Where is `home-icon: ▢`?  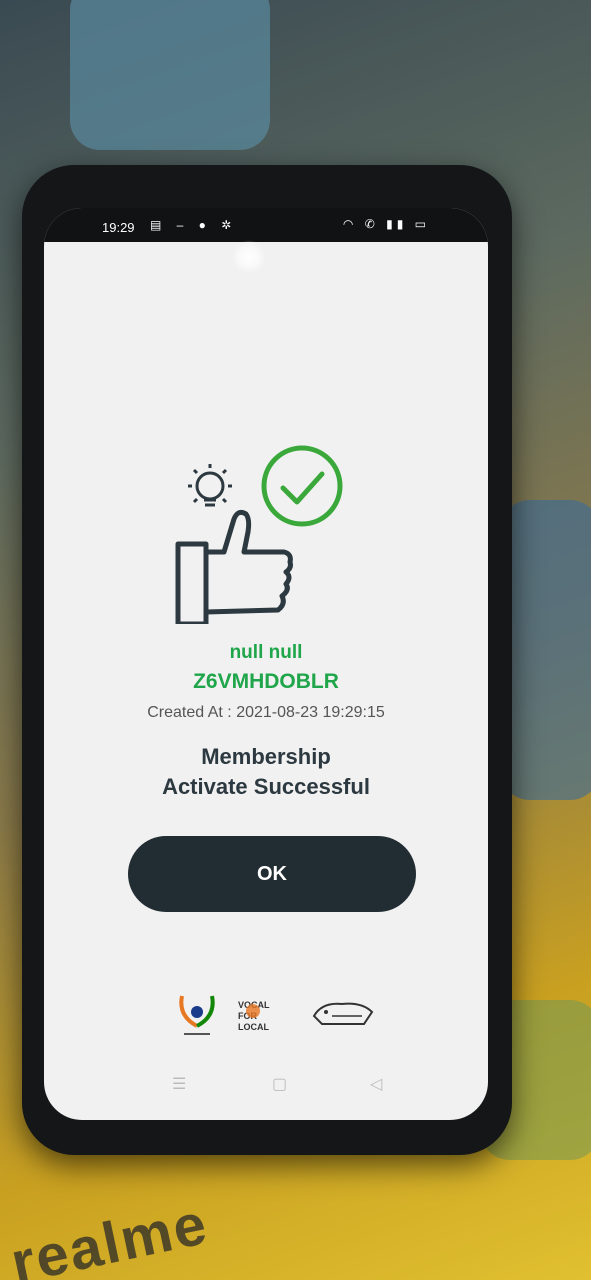 home-icon: ▢ is located at coordinates (279, 1084).